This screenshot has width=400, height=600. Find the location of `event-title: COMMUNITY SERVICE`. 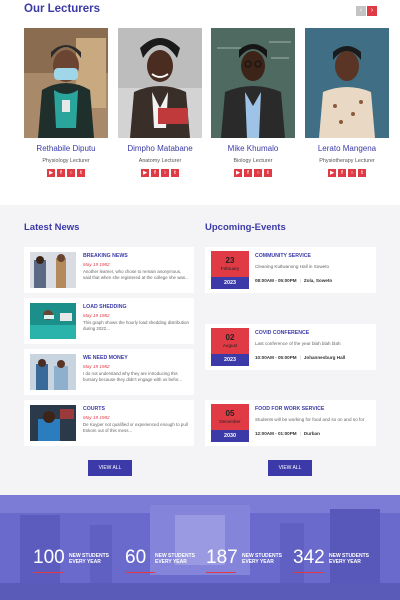

event-title: COMMUNITY SERVICE is located at coordinates (283, 256).